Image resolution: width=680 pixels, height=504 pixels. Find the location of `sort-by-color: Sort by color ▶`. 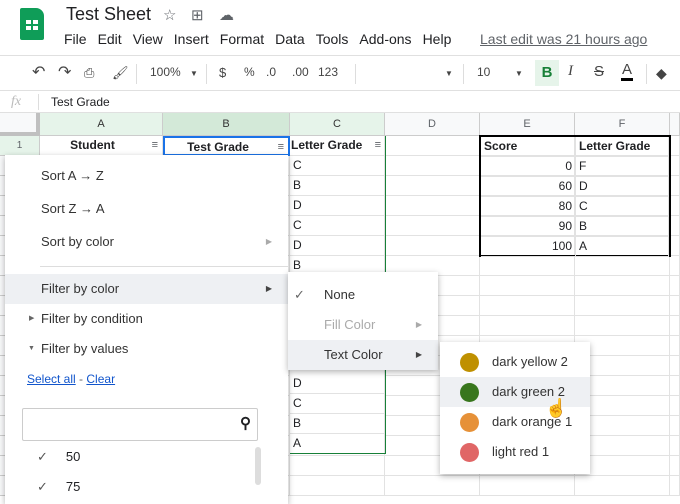

sort-by-color: Sort by color ▶ is located at coordinates (146, 242).